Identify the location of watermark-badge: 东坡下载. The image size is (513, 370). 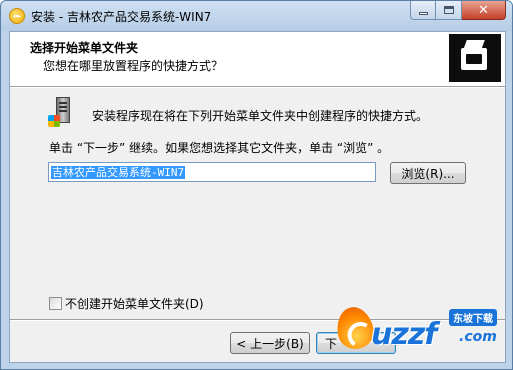
(473, 317).